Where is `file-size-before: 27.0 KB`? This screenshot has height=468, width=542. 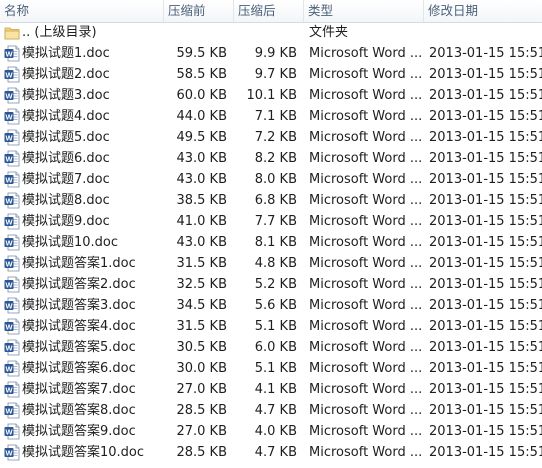
file-size-before: 27.0 KB is located at coordinates (201, 389).